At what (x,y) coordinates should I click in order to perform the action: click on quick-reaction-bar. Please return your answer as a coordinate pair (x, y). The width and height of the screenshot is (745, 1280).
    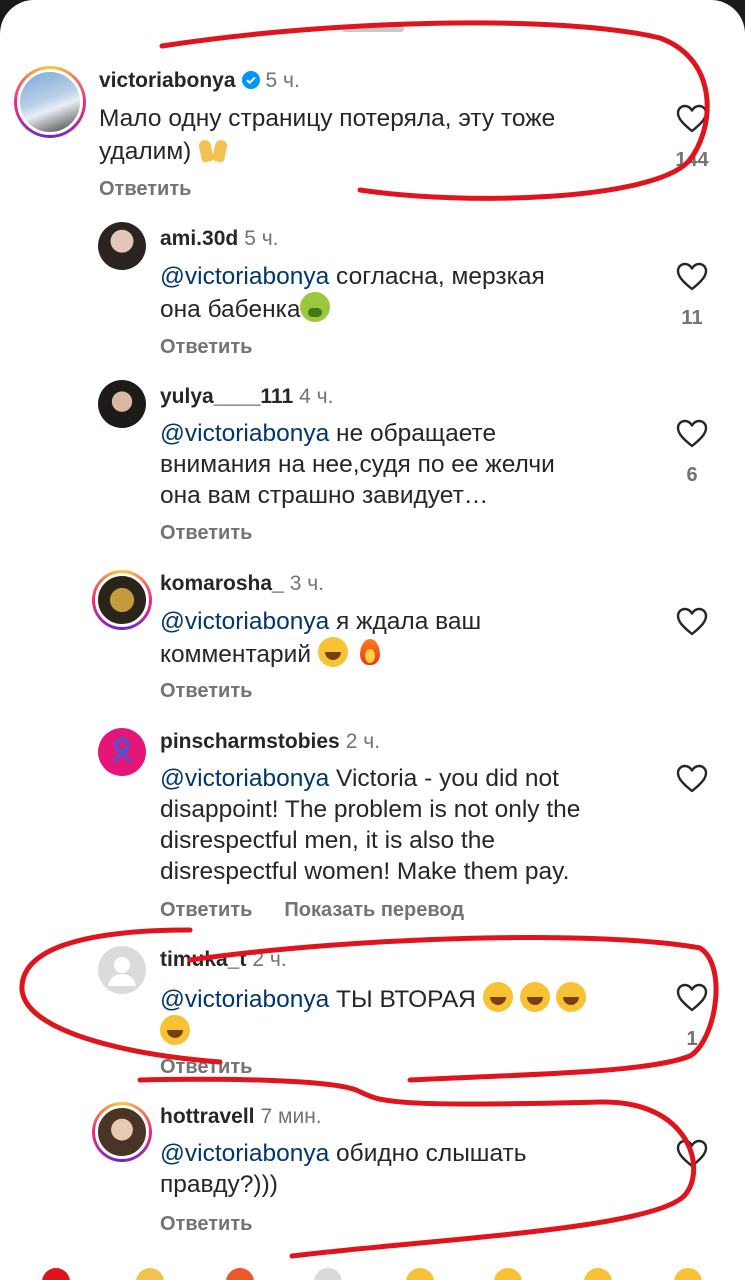
    Looking at the image, I should click on (372, 1271).